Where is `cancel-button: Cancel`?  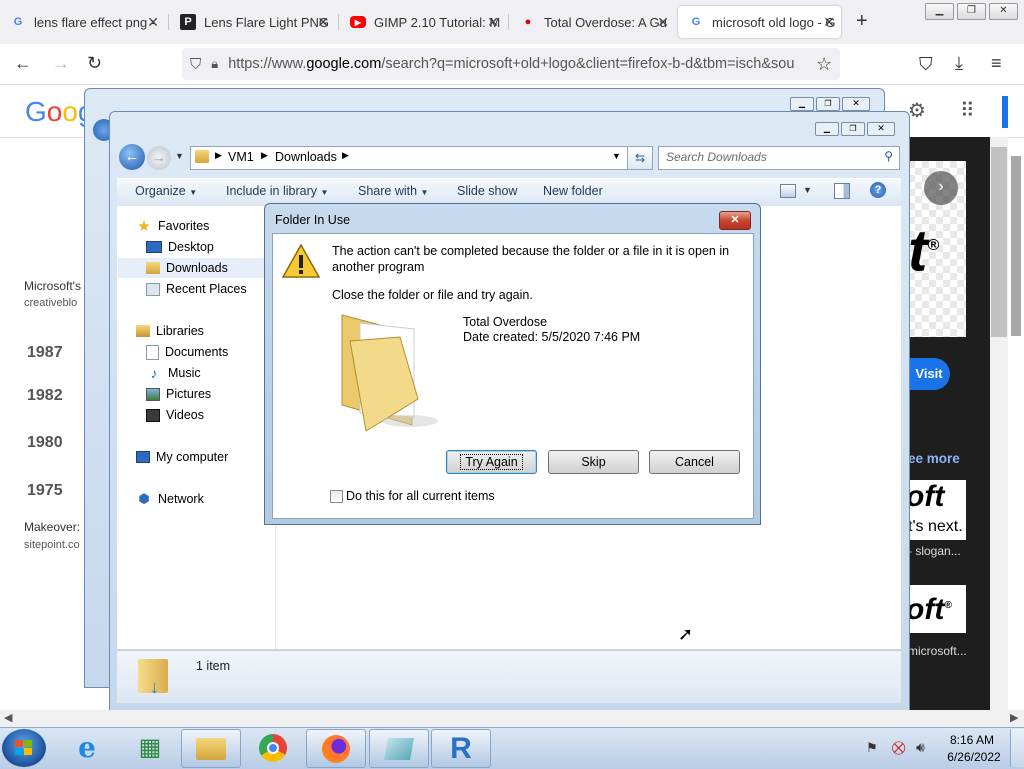 cancel-button: Cancel is located at coordinates (694, 462).